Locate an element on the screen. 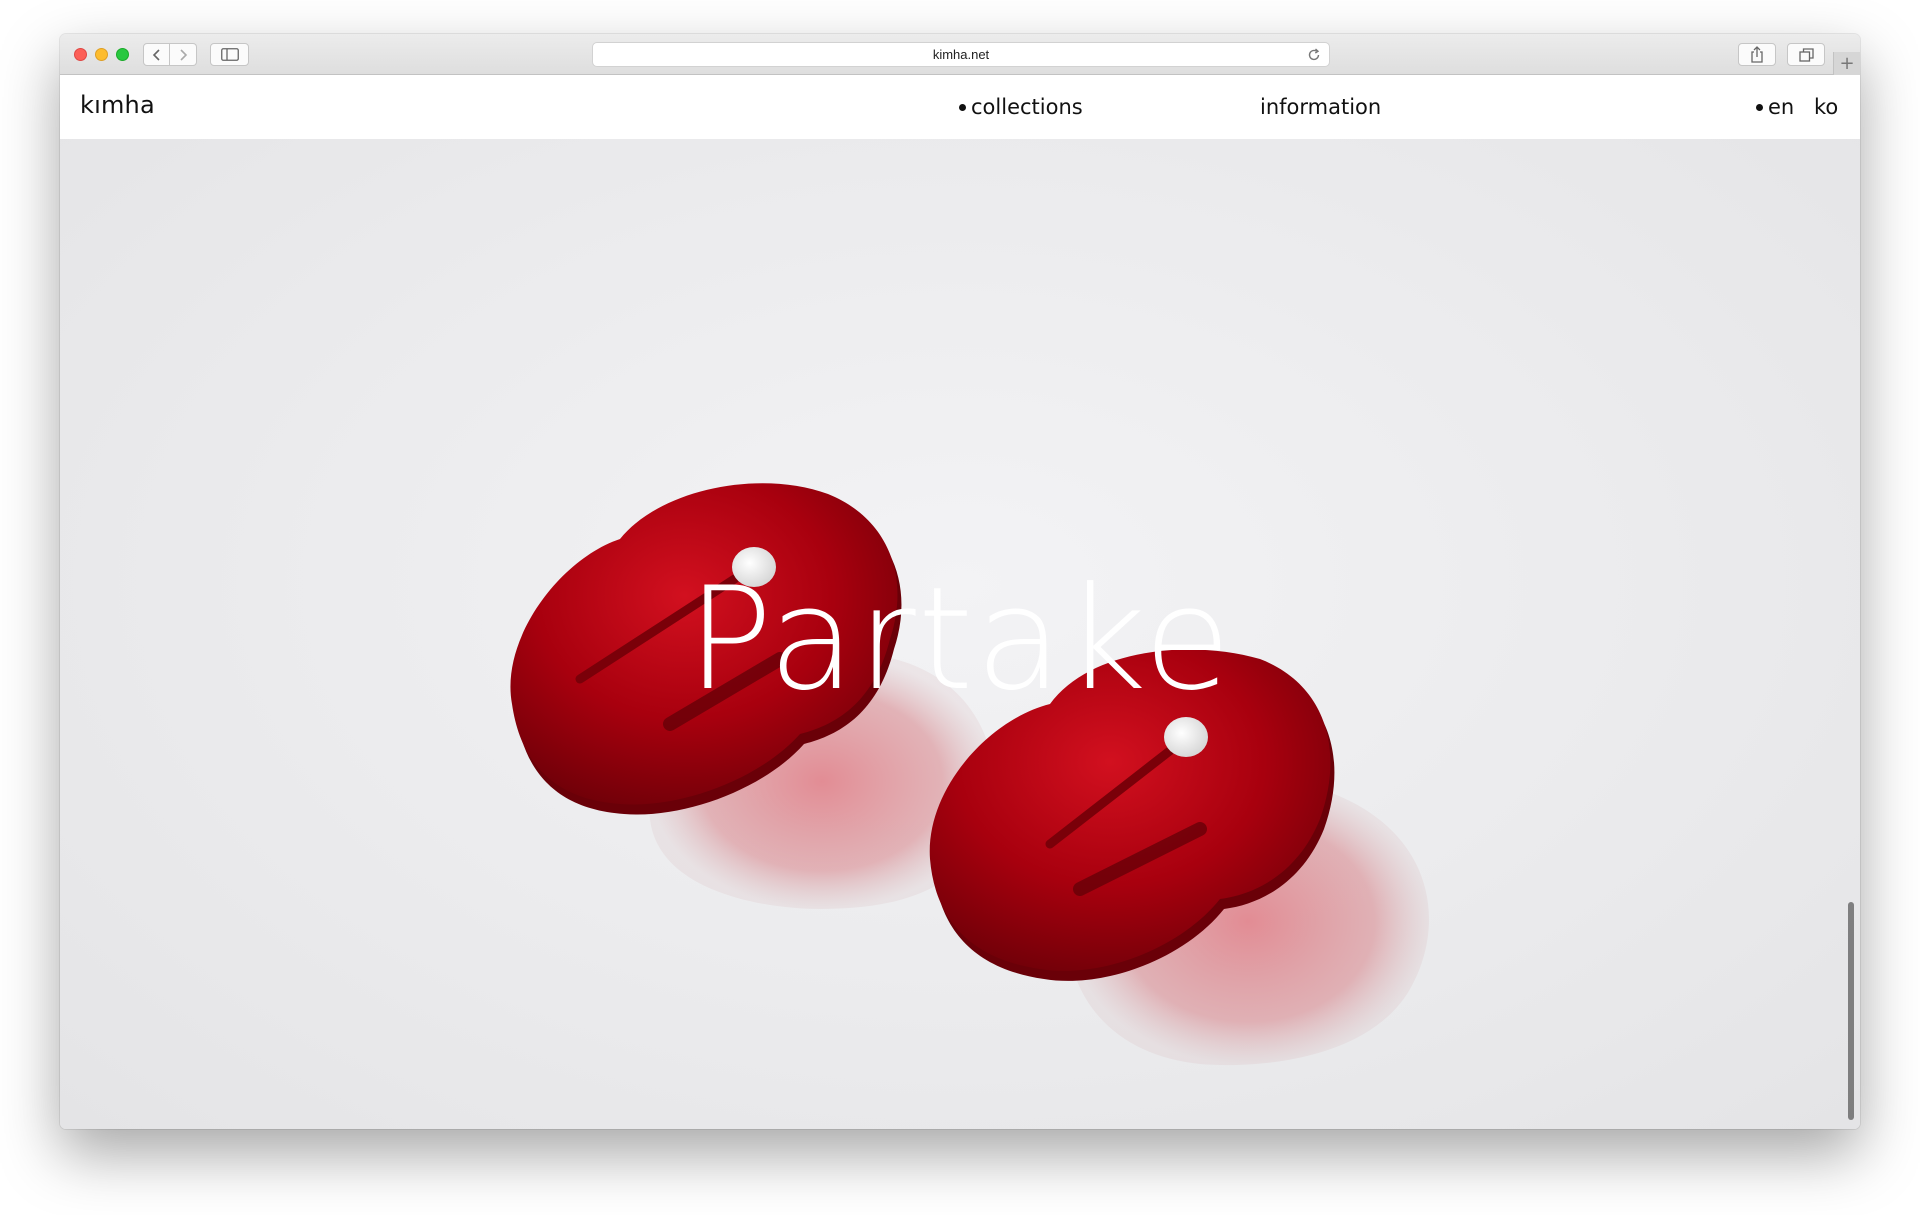  minimize-window-button is located at coordinates (101, 54).